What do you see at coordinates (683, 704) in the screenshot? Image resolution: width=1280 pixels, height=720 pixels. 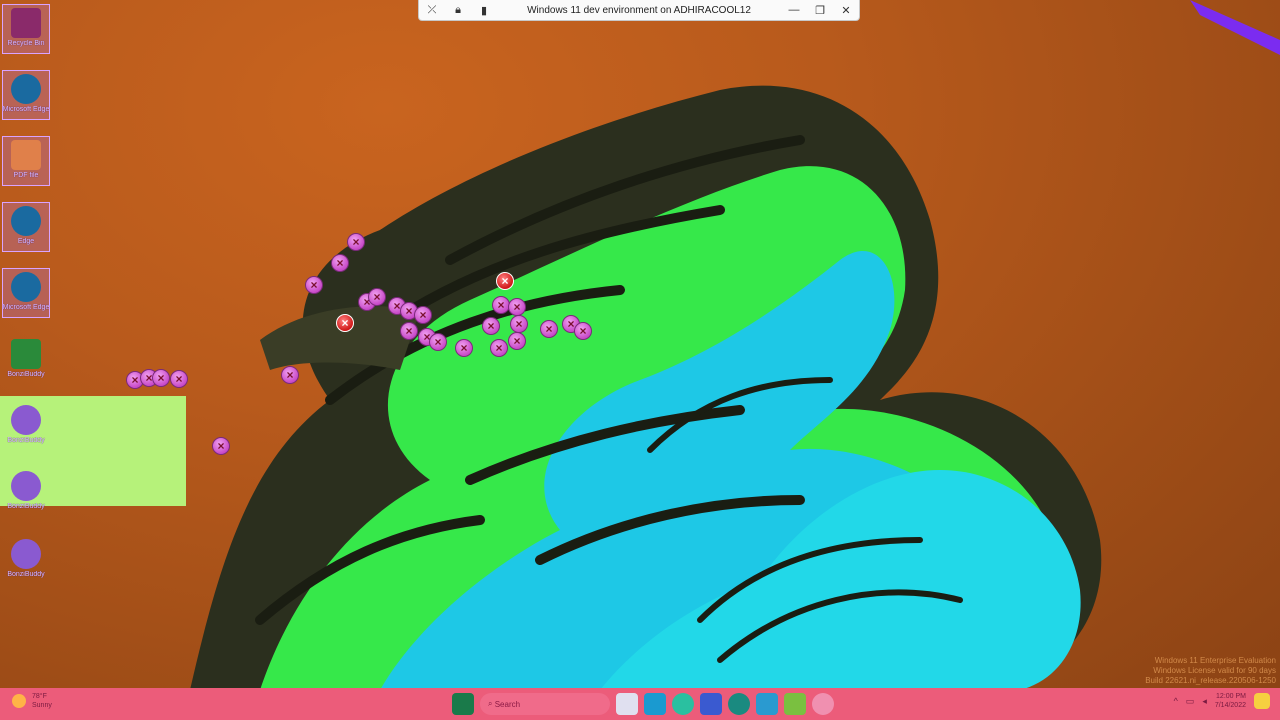 I see `chat-icon` at bounding box center [683, 704].